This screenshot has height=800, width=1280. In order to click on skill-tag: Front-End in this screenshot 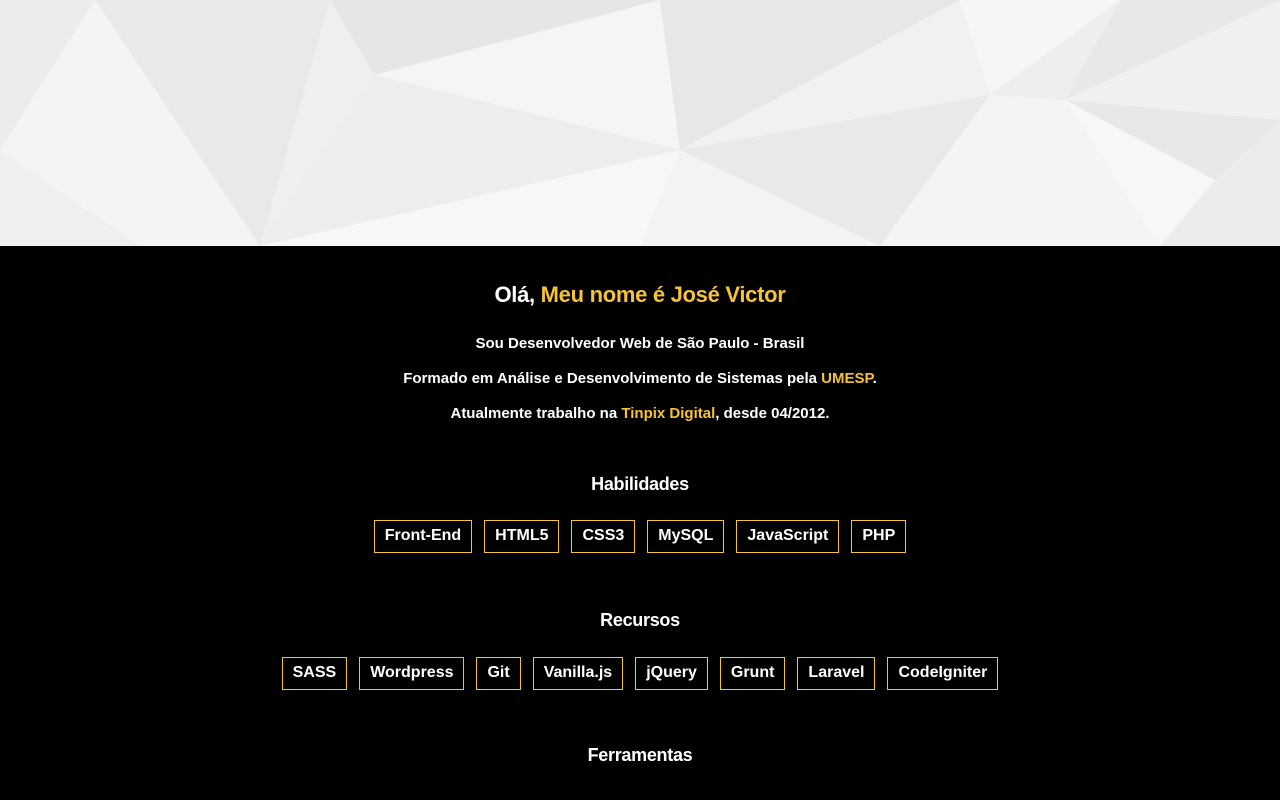, I will do `click(423, 536)`.